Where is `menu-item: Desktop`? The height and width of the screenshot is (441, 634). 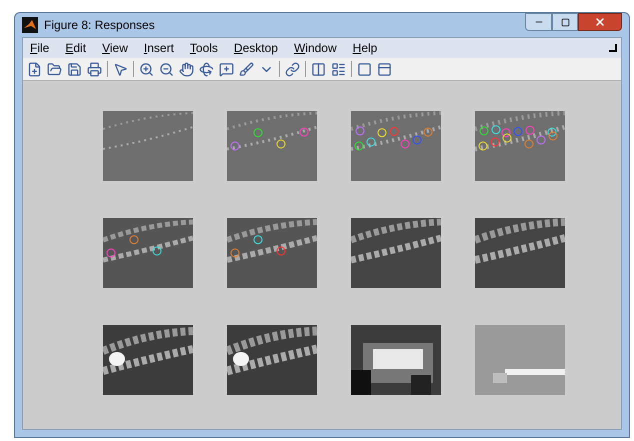 menu-item: Desktop is located at coordinates (256, 48).